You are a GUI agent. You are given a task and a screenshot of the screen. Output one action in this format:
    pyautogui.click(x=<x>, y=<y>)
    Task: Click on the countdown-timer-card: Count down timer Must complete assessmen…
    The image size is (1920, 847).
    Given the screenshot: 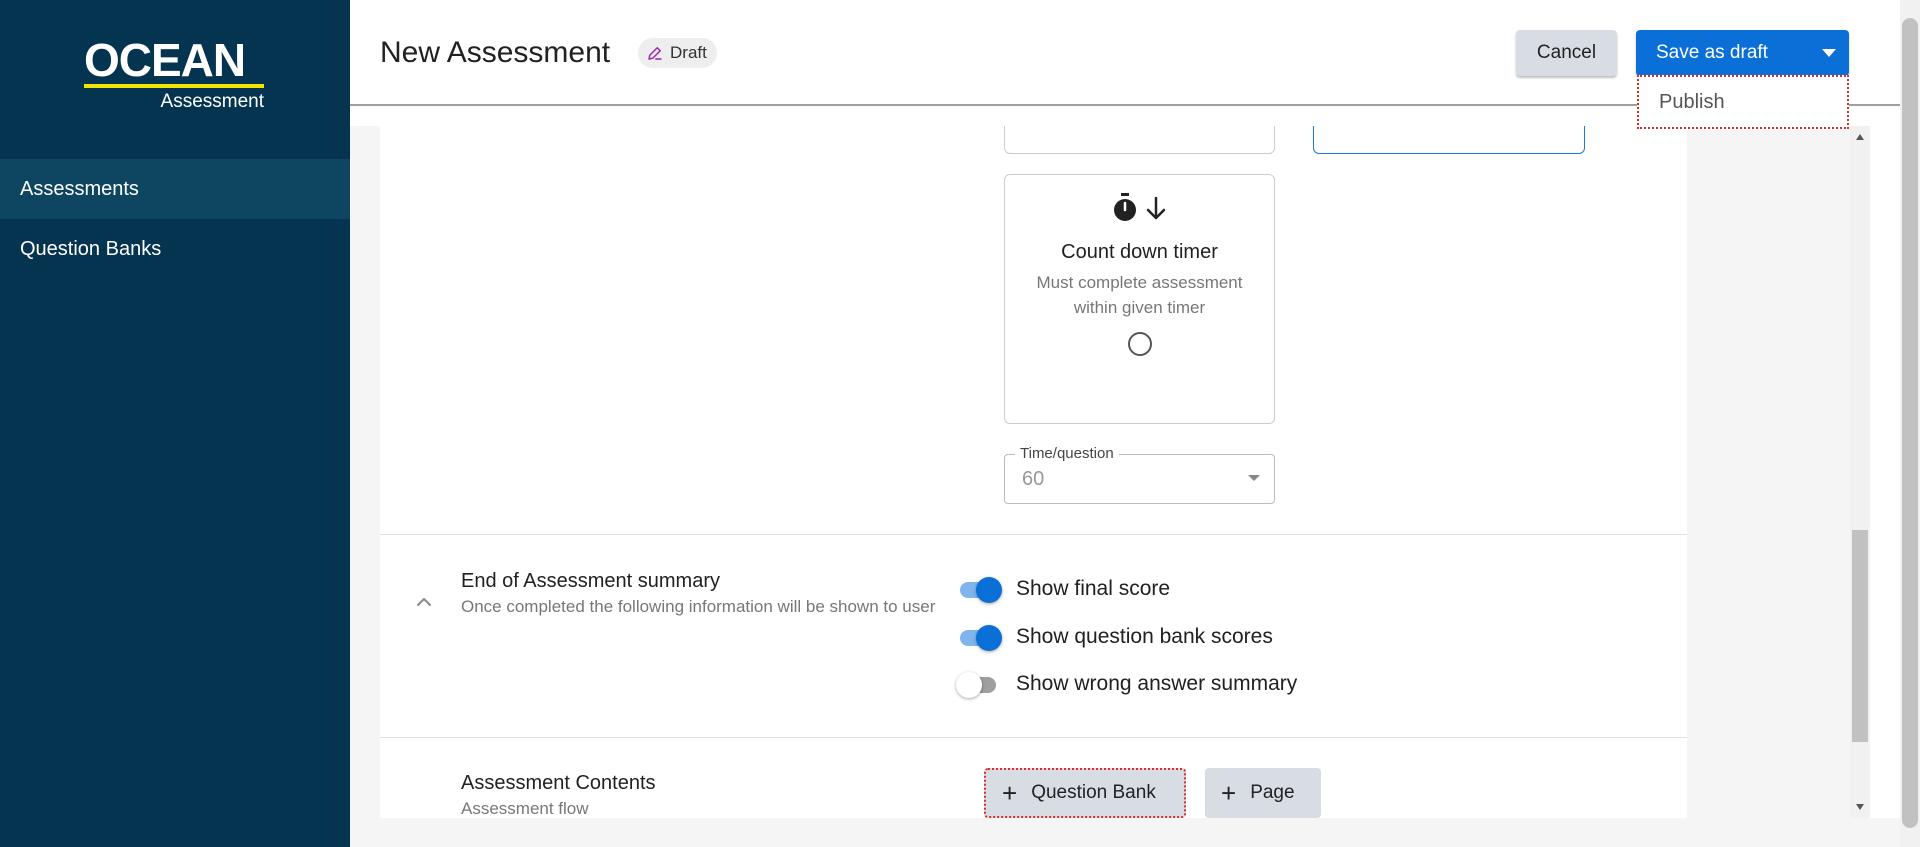 What is the action you would take?
    pyautogui.click(x=1139, y=299)
    